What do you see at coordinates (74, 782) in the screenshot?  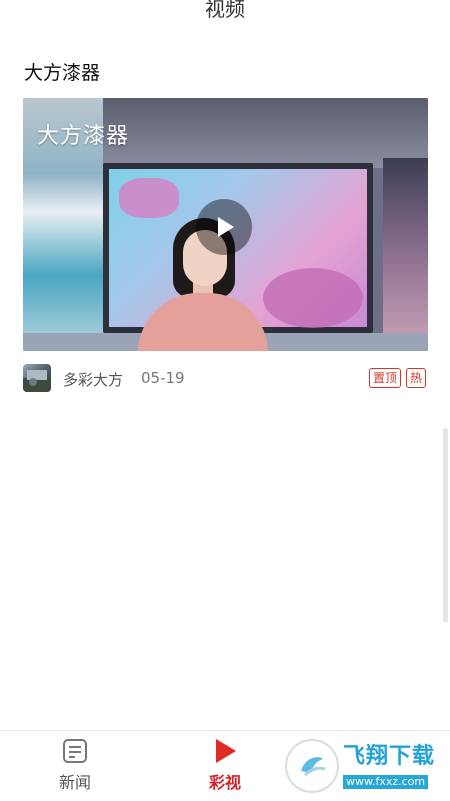 I see `nav-label-news: 新闻` at bounding box center [74, 782].